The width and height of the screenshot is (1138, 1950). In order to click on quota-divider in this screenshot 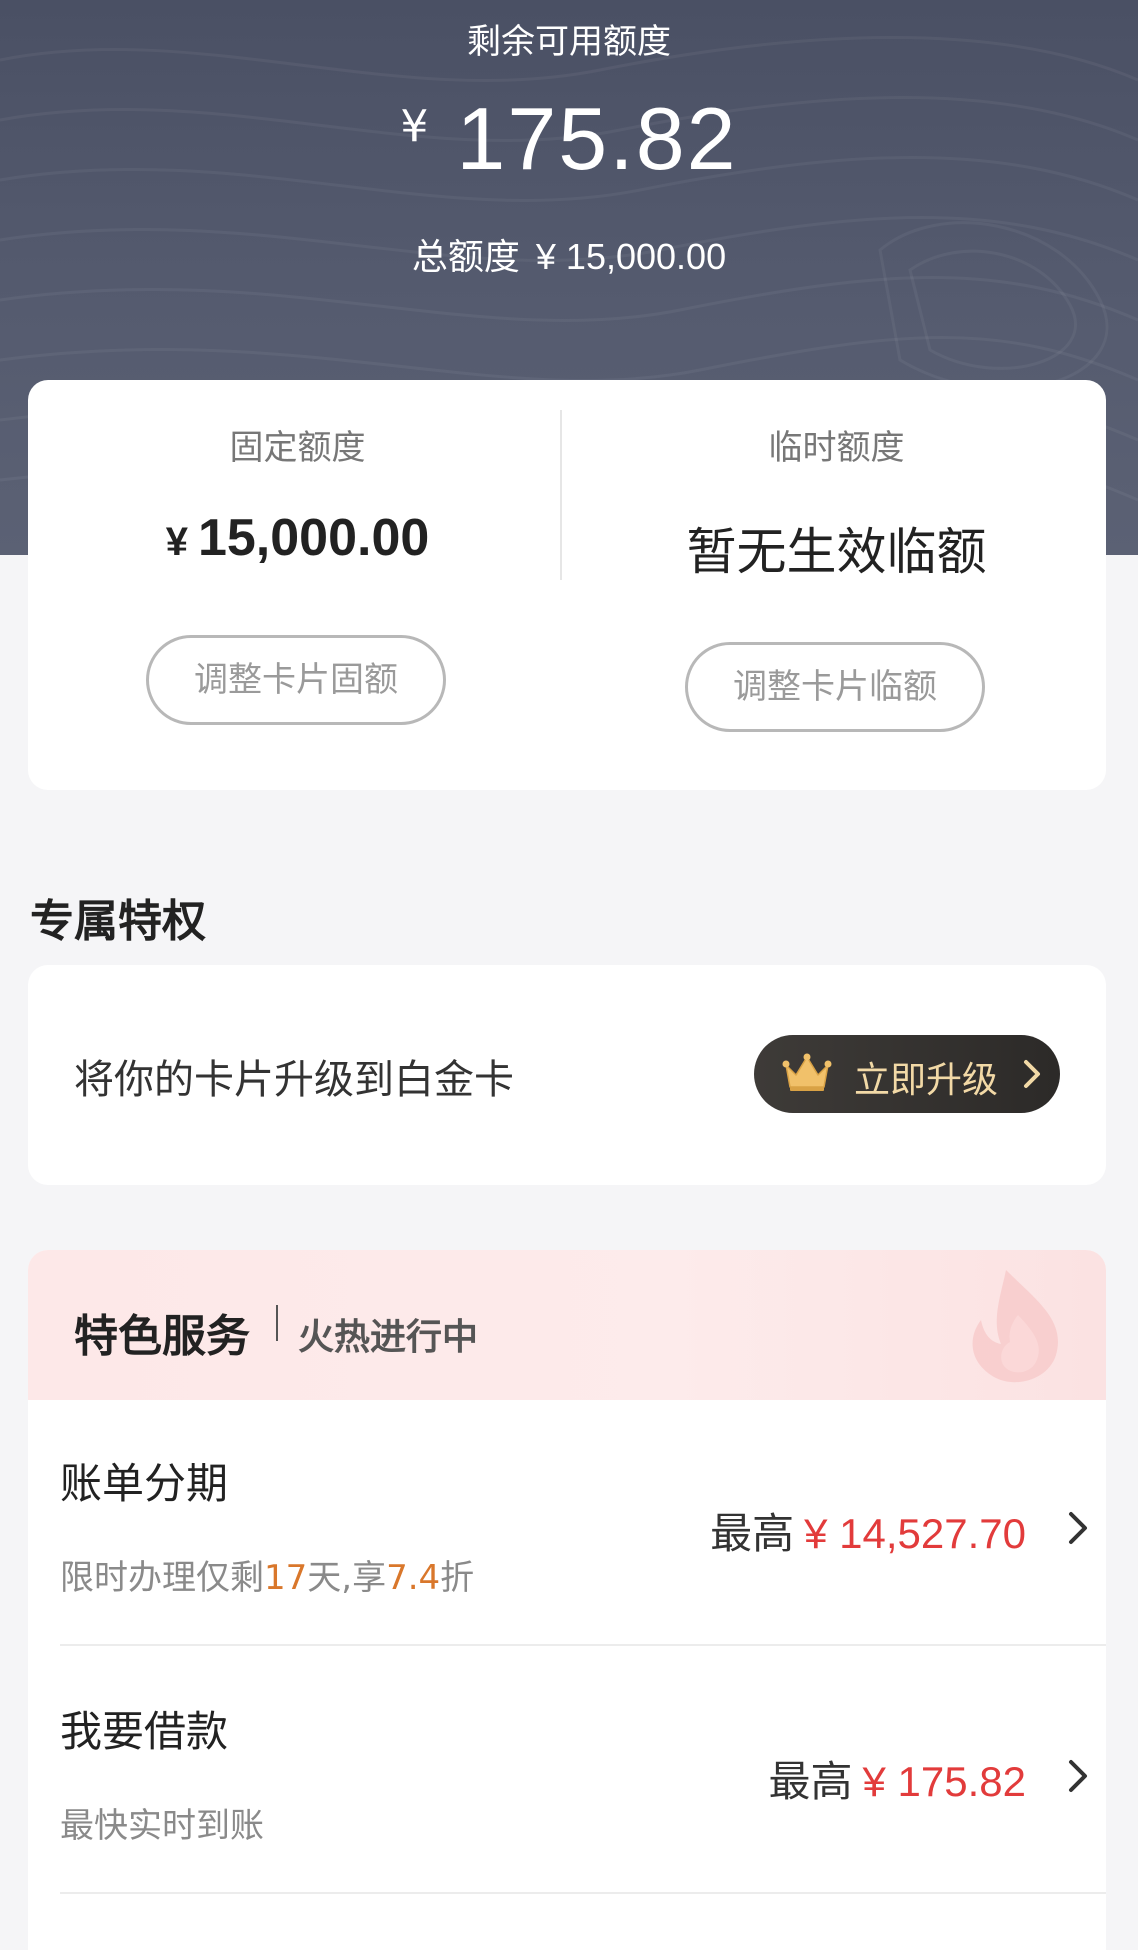, I will do `click(561, 495)`.